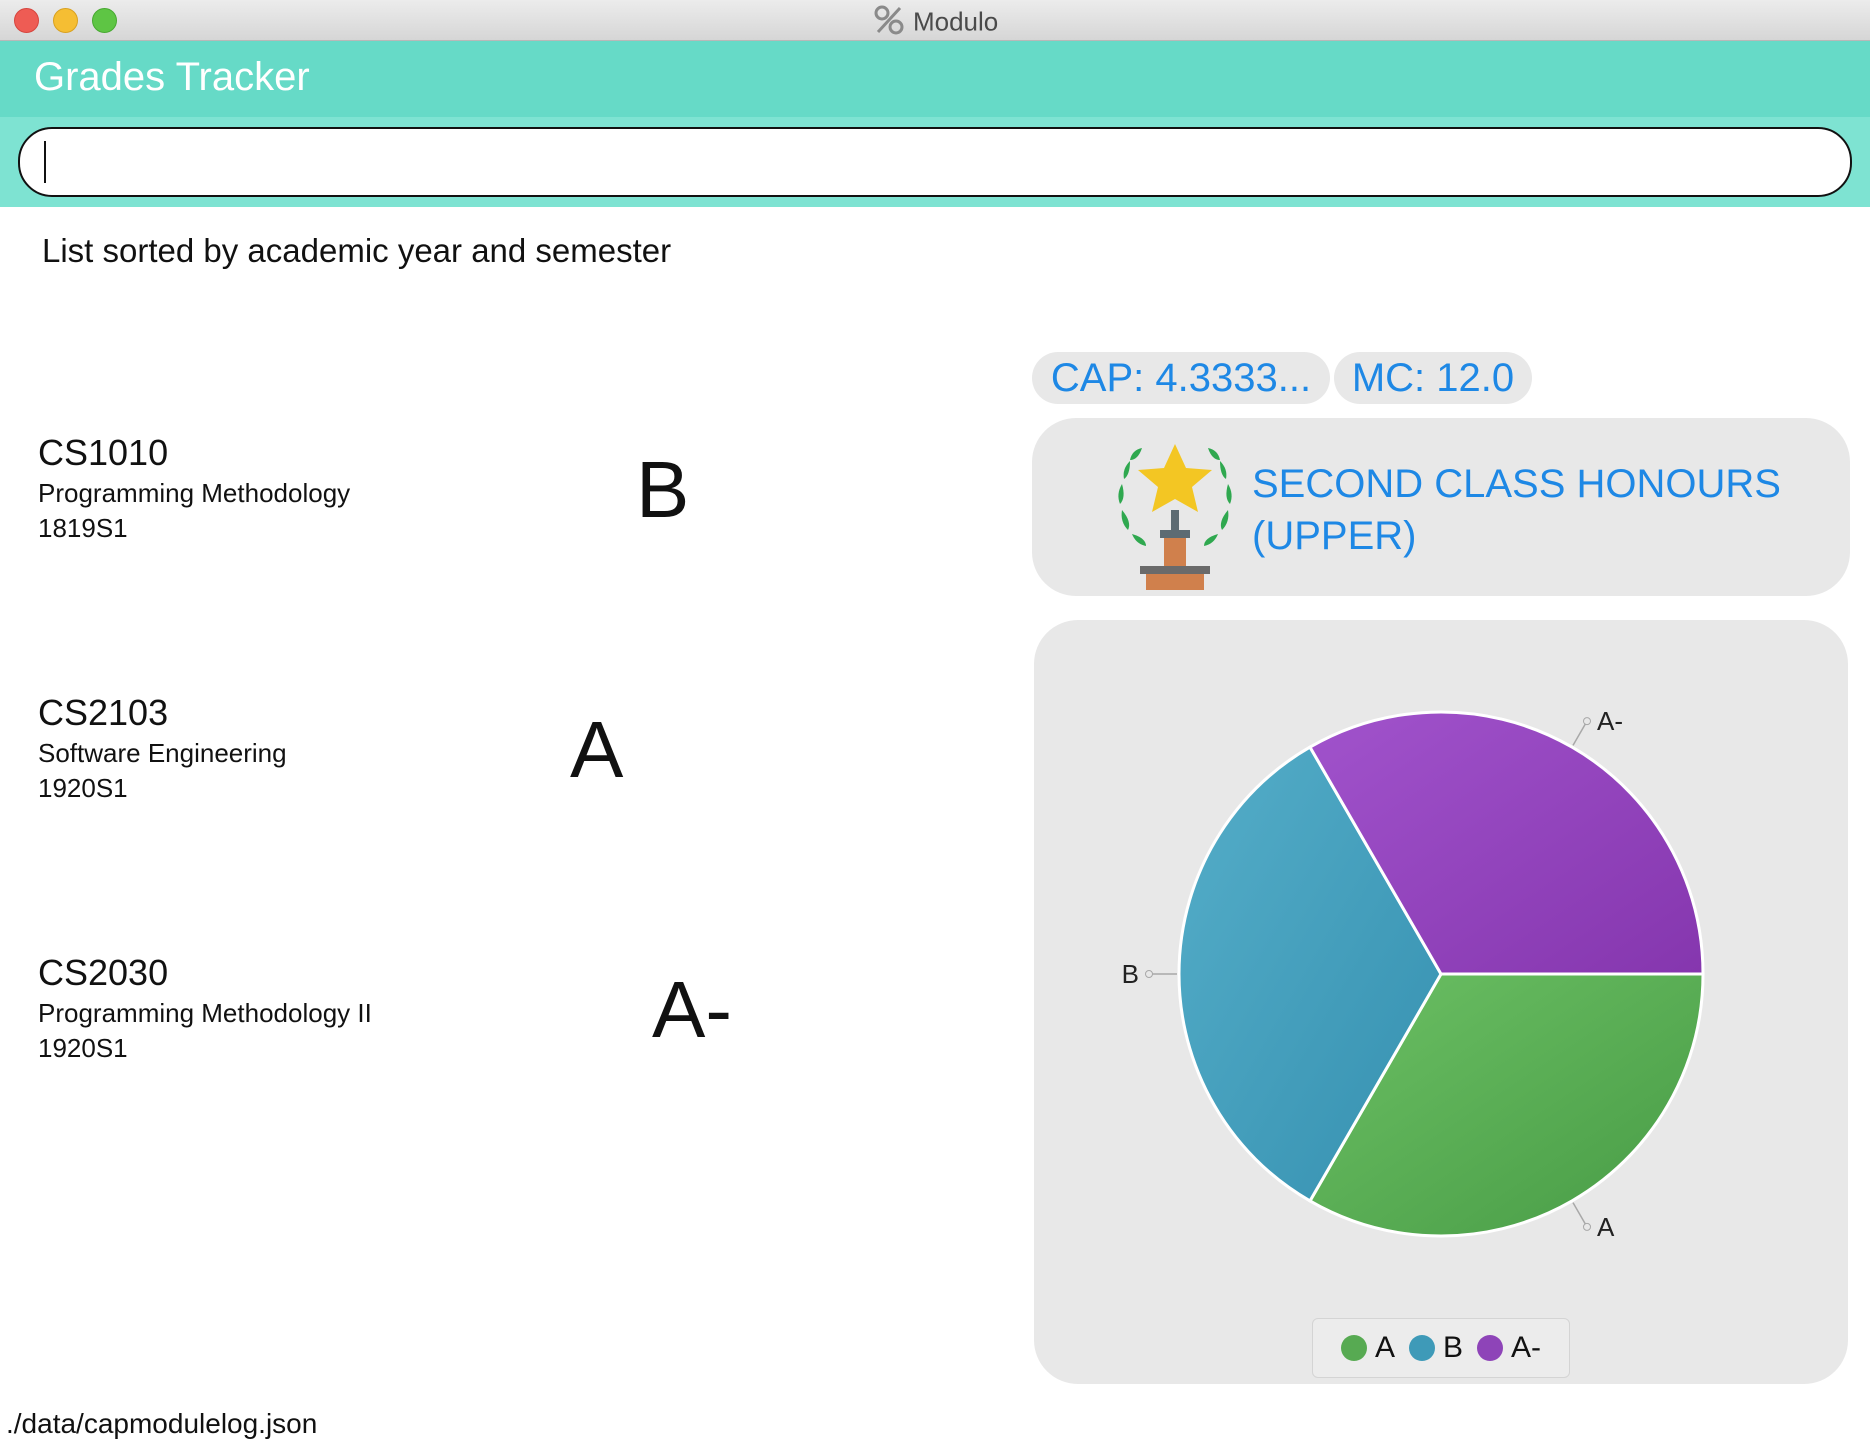  Describe the element at coordinates (103, 452) in the screenshot. I see `module-code: CS1010` at that location.